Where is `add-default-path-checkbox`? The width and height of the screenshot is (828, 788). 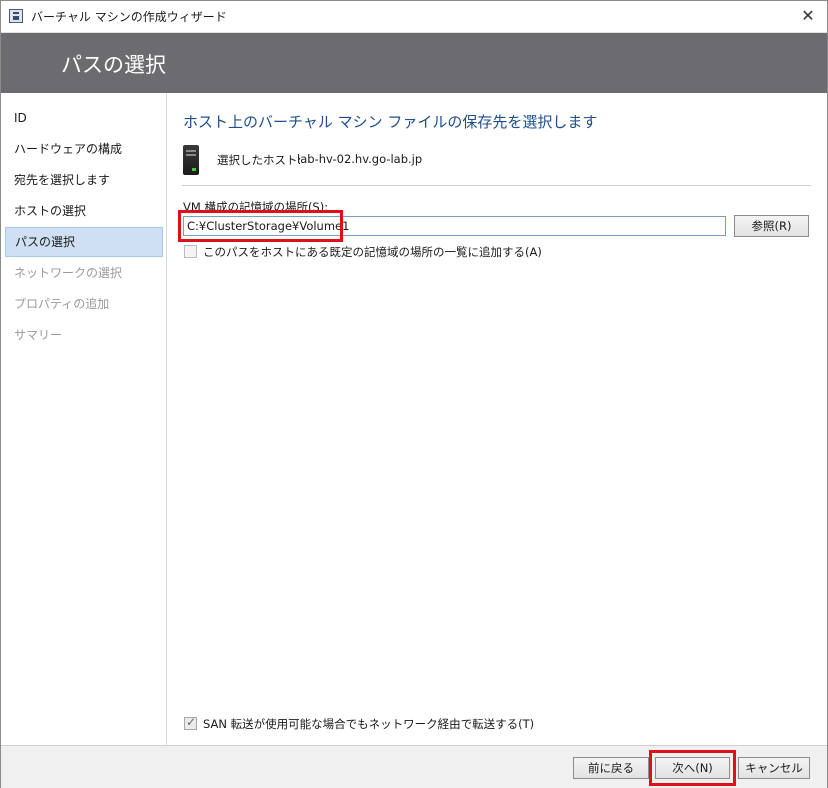
add-default-path-checkbox is located at coordinates (190, 251).